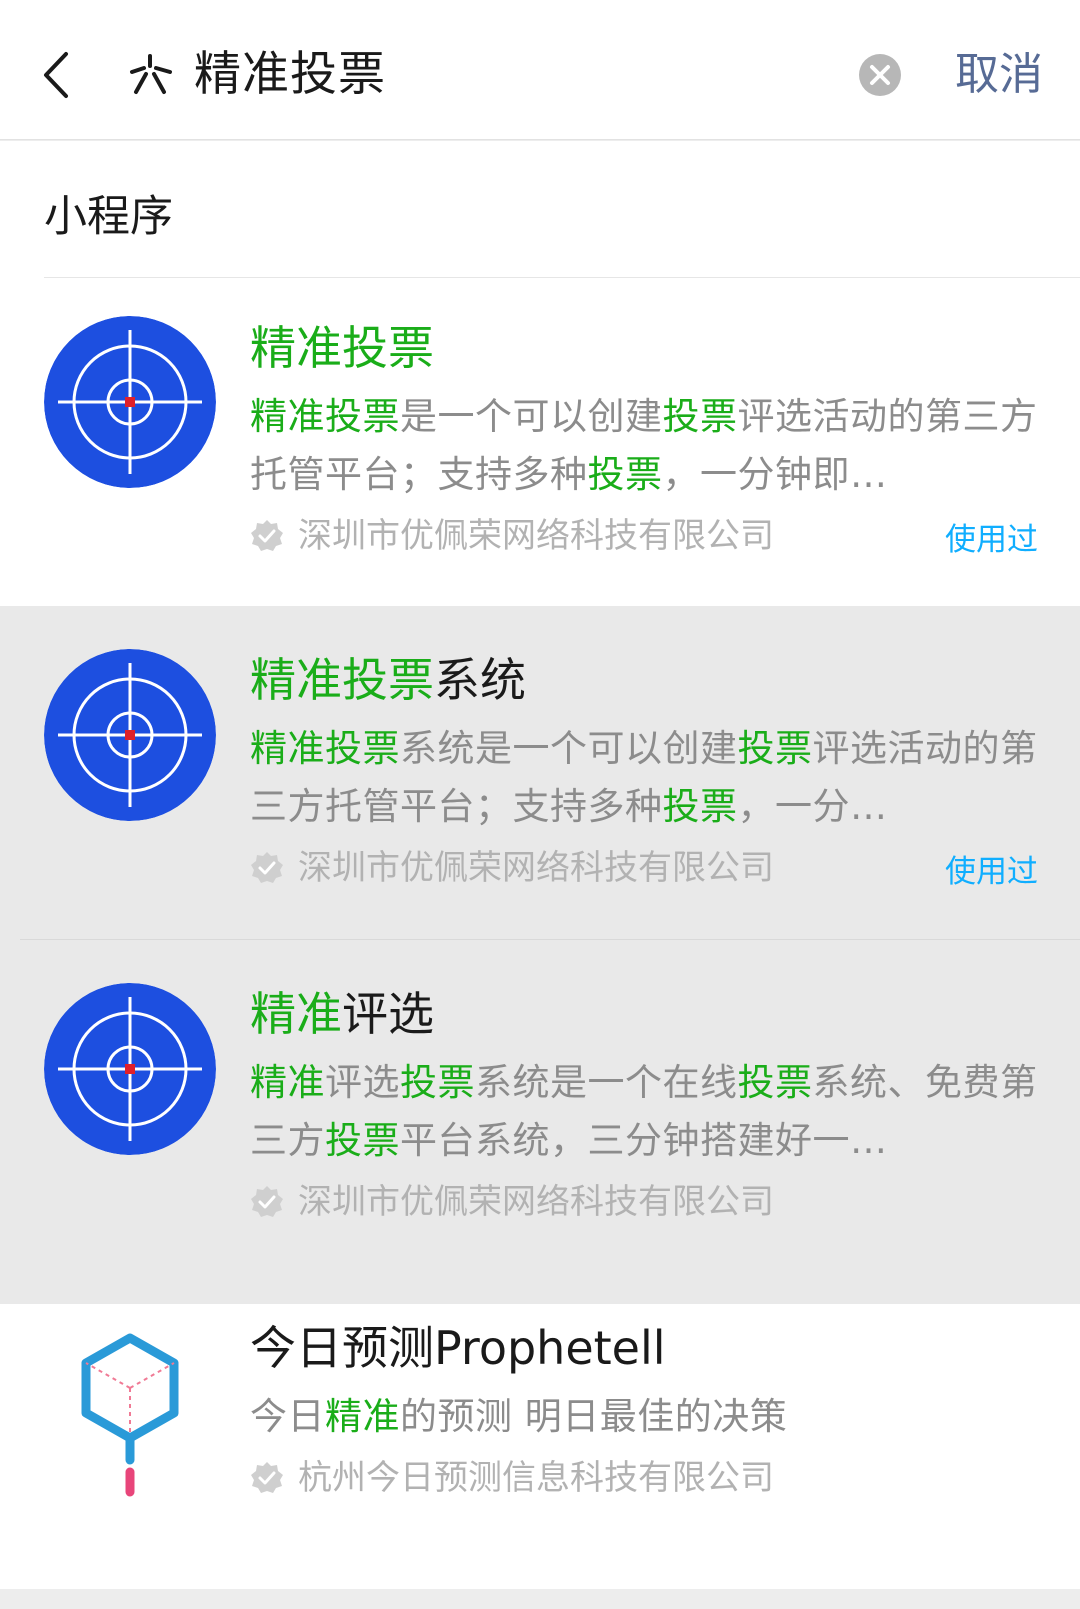 The width and height of the screenshot is (1080, 1609). What do you see at coordinates (540, 70) in the screenshot?
I see `search-bar: 精准投票 取消` at bounding box center [540, 70].